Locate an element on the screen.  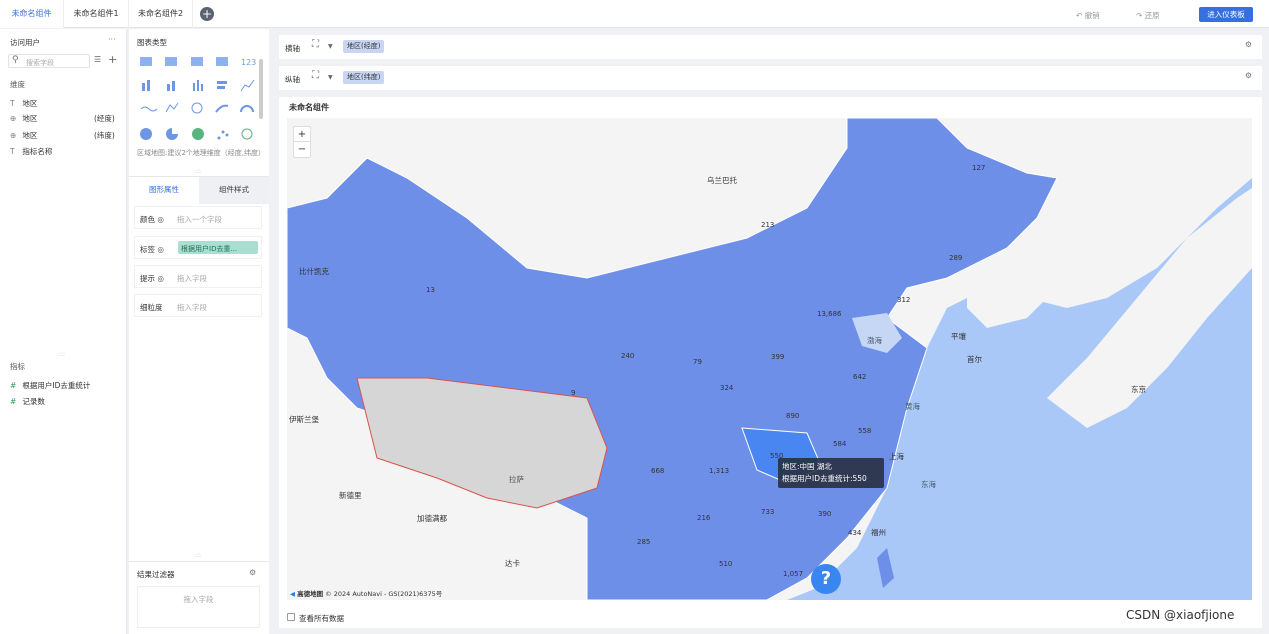
attr-tooltip-row: 提示 ◎ 拖入字段 is located at coordinates (198, 276).